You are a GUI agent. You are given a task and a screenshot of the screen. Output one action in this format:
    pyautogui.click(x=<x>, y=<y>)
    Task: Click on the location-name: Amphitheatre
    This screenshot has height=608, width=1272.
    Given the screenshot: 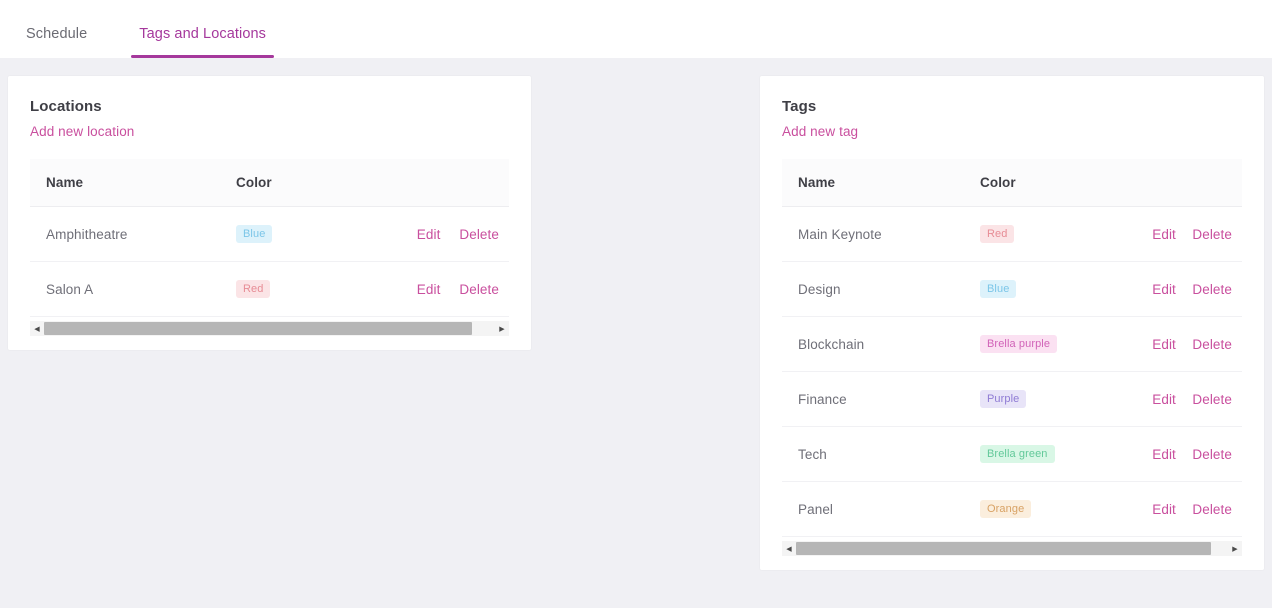 What is the action you would take?
    pyautogui.click(x=133, y=234)
    